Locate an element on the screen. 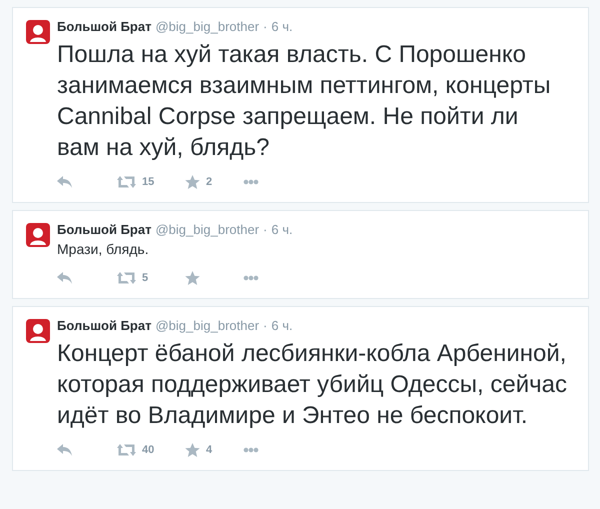  retweet-count: 5 is located at coordinates (145, 278).